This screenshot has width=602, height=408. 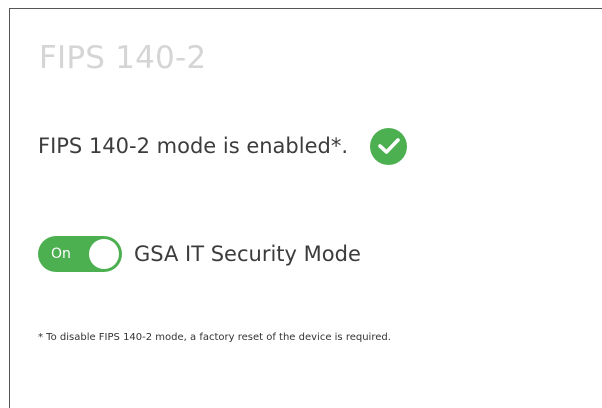 I want to click on fips-status-row: FIPS 140-2 mode is enabled*., so click(x=223, y=146).